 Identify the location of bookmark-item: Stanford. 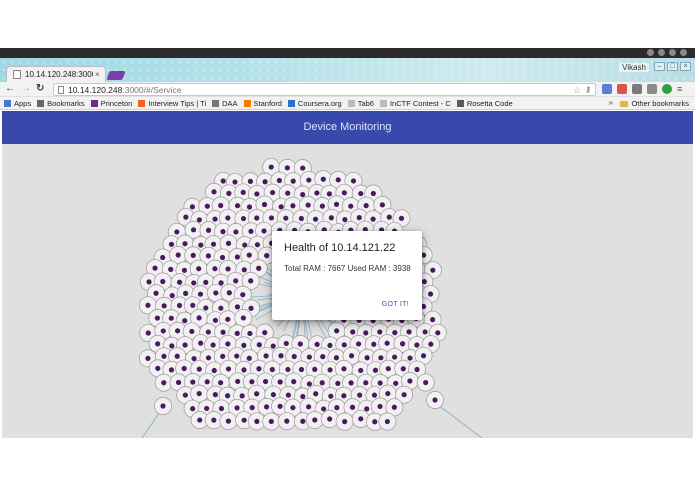
(262, 103).